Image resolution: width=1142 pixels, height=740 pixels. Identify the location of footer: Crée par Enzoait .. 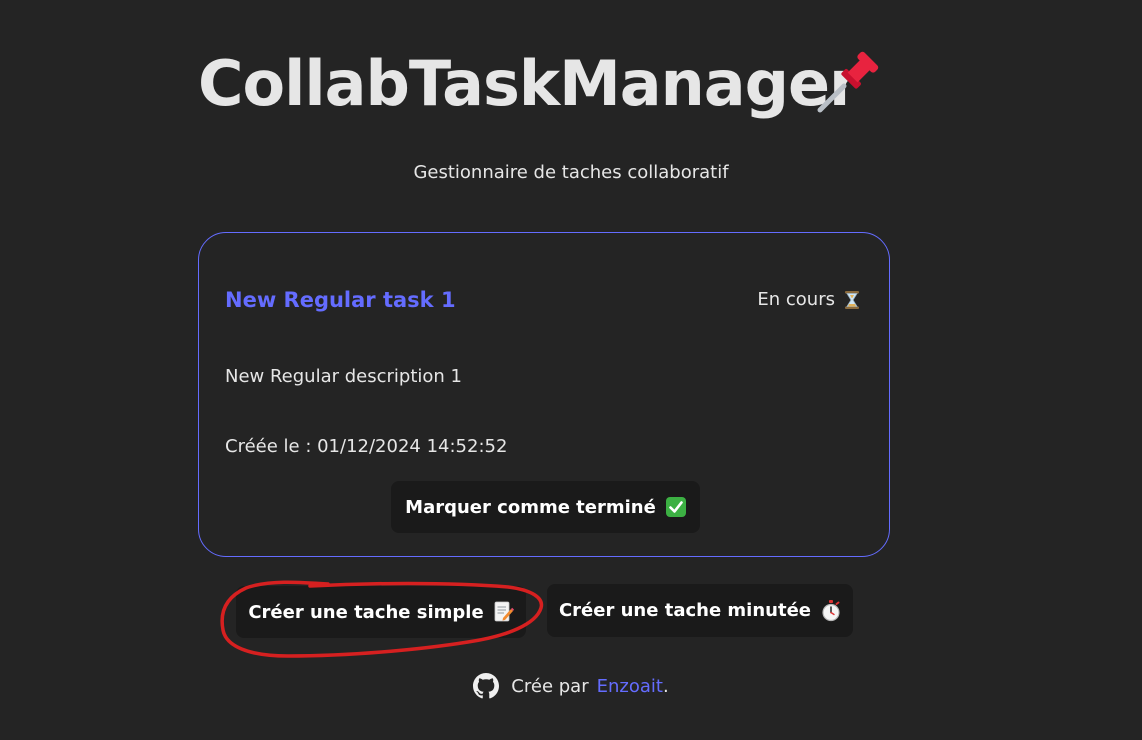
(571, 686).